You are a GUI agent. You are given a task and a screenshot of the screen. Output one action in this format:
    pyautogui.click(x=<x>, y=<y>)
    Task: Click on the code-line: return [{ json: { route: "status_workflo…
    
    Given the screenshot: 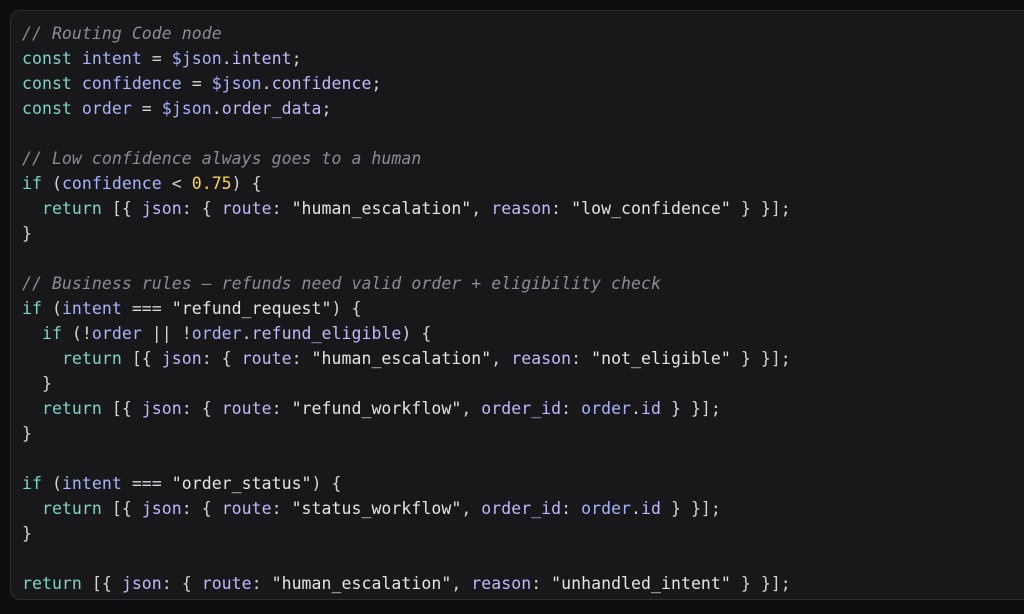 What is the action you would take?
    pyautogui.click(x=406, y=508)
    